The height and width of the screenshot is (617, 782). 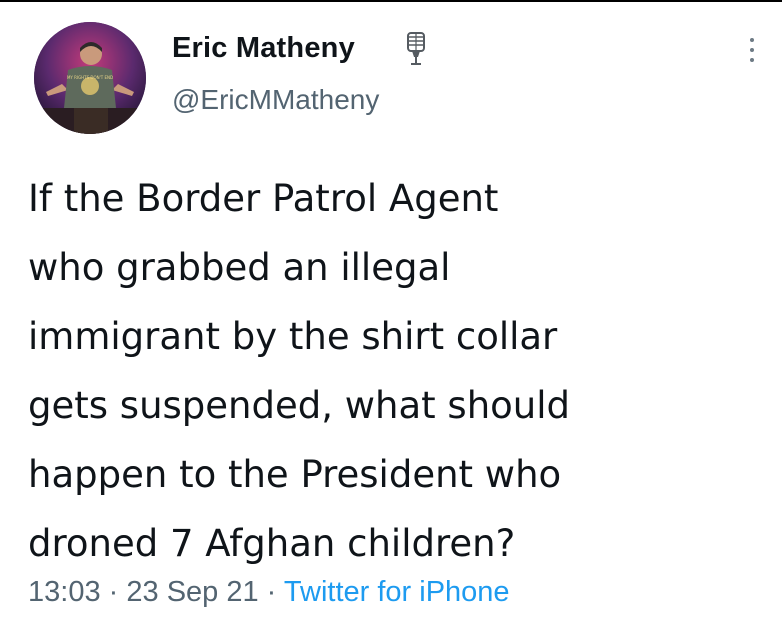 I want to click on avatar: MY RIGHTS DON'T END, so click(x=90, y=78).